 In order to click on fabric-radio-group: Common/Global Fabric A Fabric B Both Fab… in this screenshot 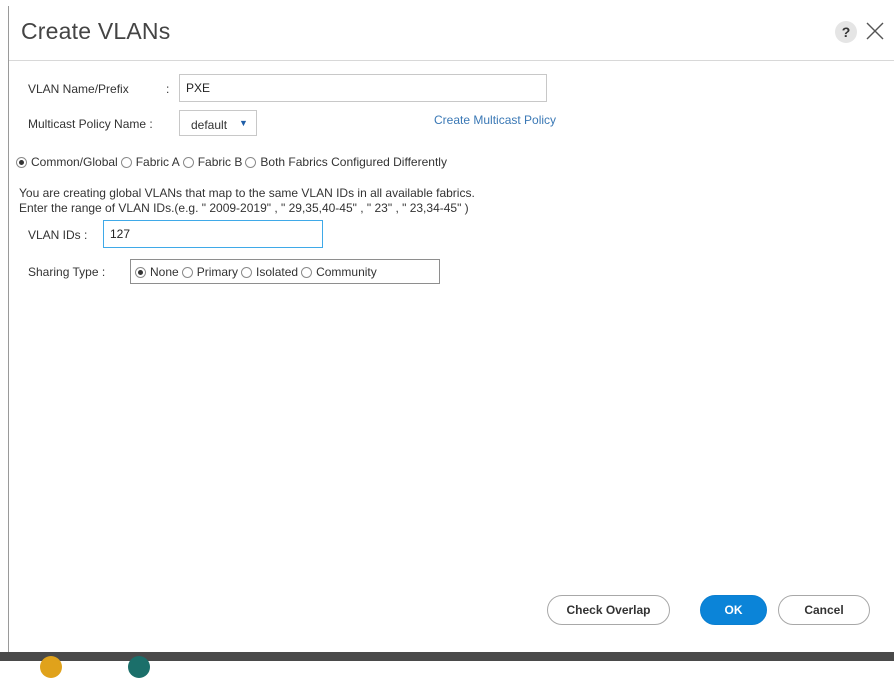, I will do `click(233, 162)`.